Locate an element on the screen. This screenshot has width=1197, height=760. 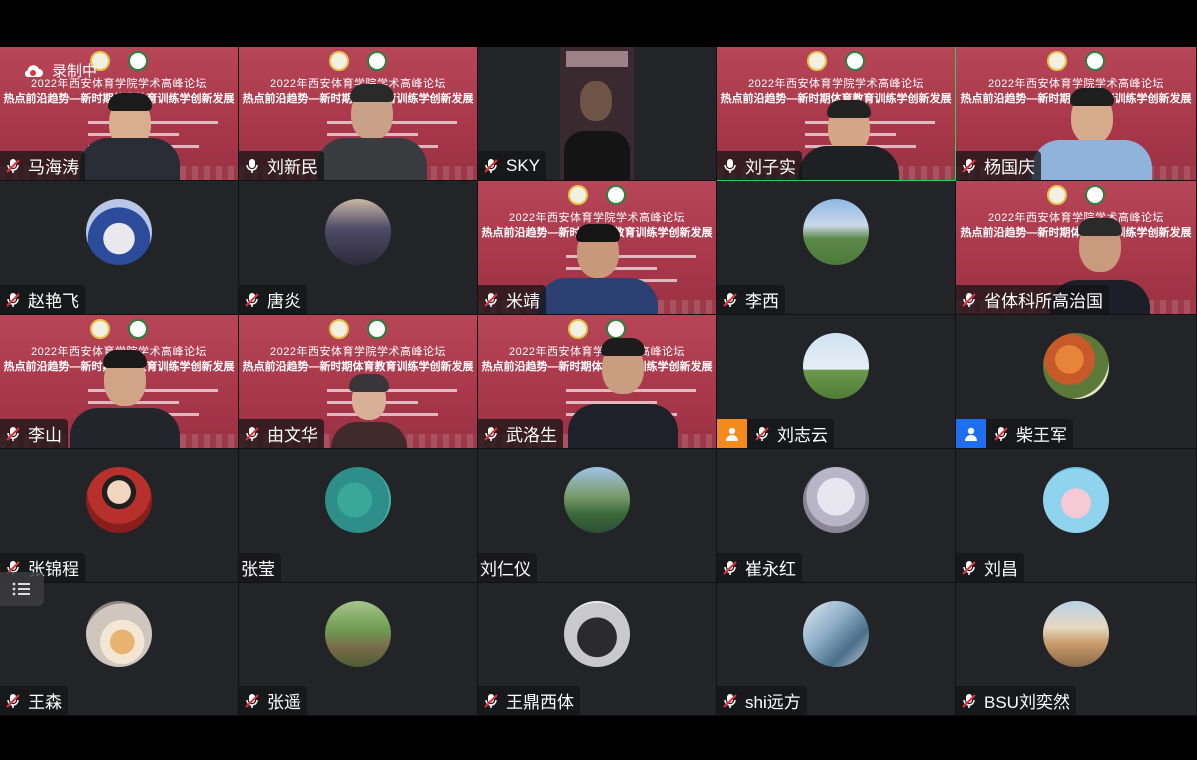
participant-name: shi远方 is located at coordinates (773, 702).